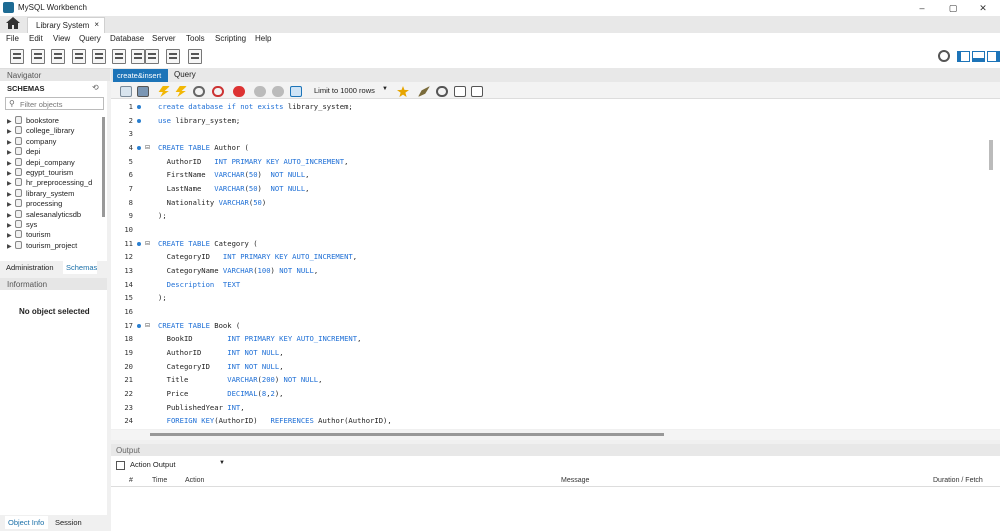  Describe the element at coordinates (212, 202) in the screenshot. I see `code-line: Nationality VARCHAR(50)` at that location.